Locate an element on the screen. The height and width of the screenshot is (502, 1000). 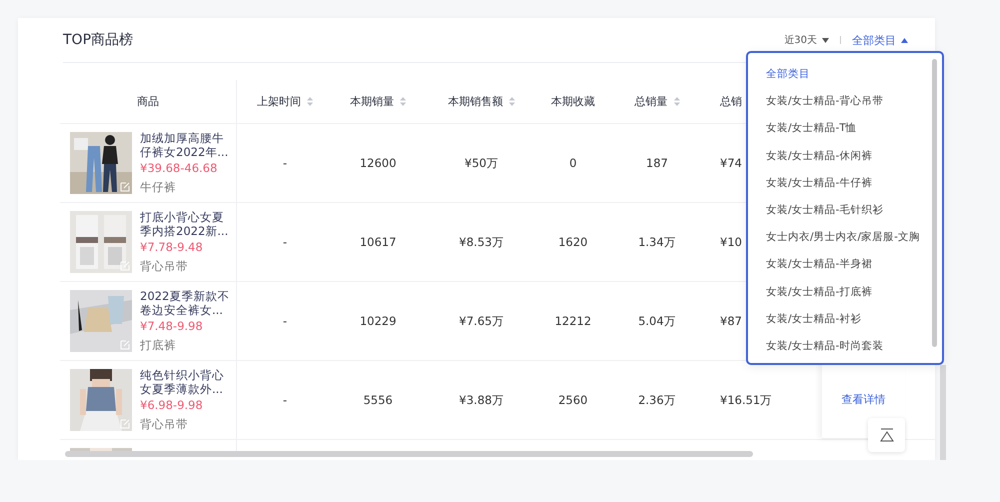
table-cell: 10229 is located at coordinates (378, 321).